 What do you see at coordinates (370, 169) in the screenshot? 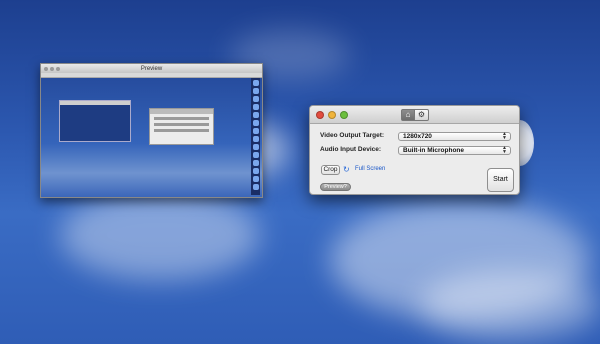
I see `full-screen-link: Full Screen` at bounding box center [370, 169].